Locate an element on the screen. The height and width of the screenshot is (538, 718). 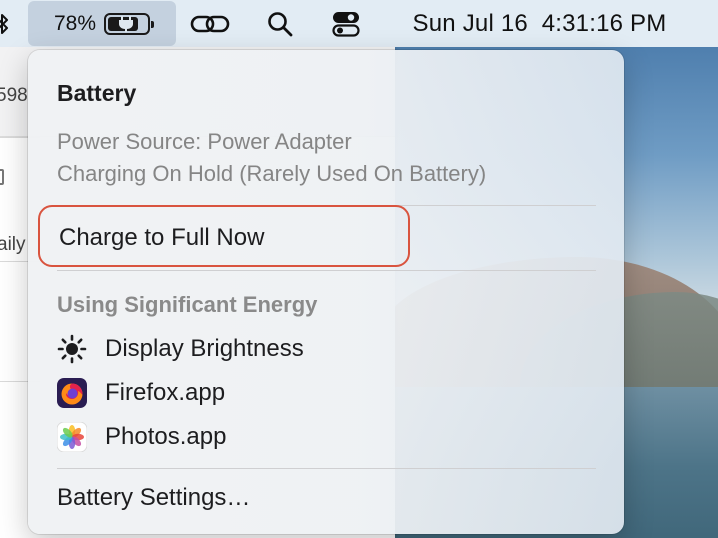
bluetooth-icon is located at coordinates (6, 23).